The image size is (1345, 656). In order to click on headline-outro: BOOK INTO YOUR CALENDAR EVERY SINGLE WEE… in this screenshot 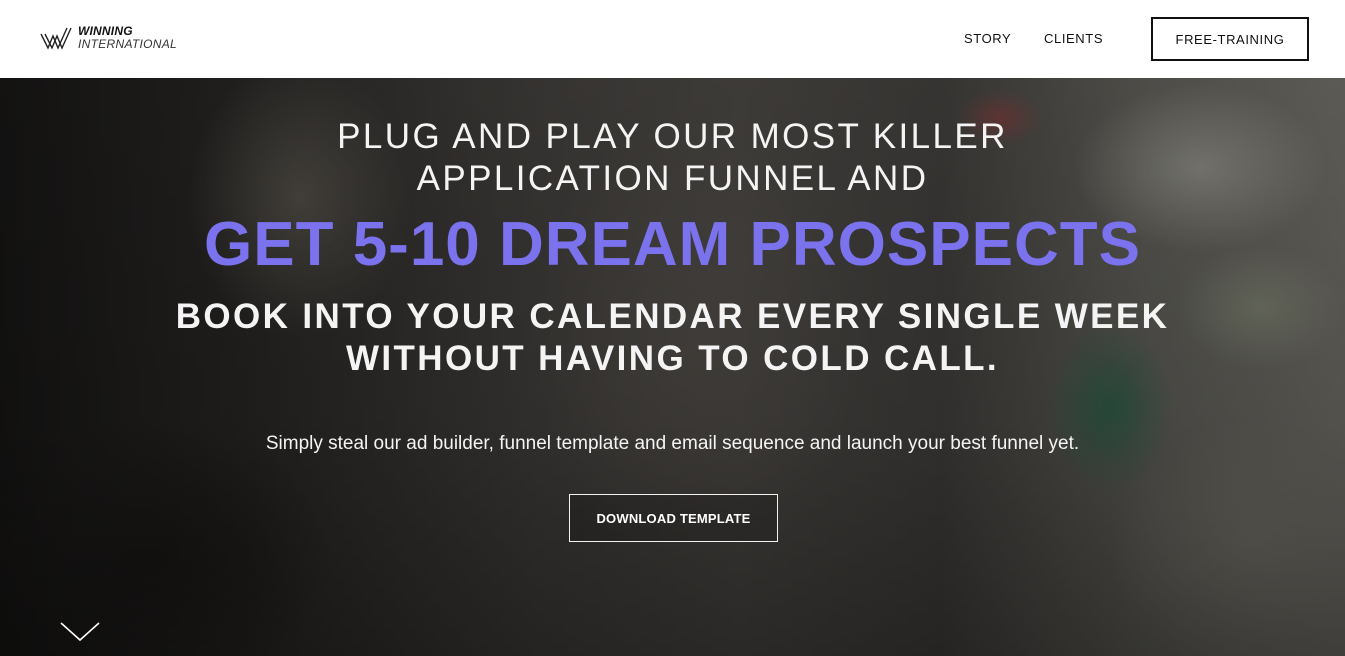, I will do `click(672, 338)`.